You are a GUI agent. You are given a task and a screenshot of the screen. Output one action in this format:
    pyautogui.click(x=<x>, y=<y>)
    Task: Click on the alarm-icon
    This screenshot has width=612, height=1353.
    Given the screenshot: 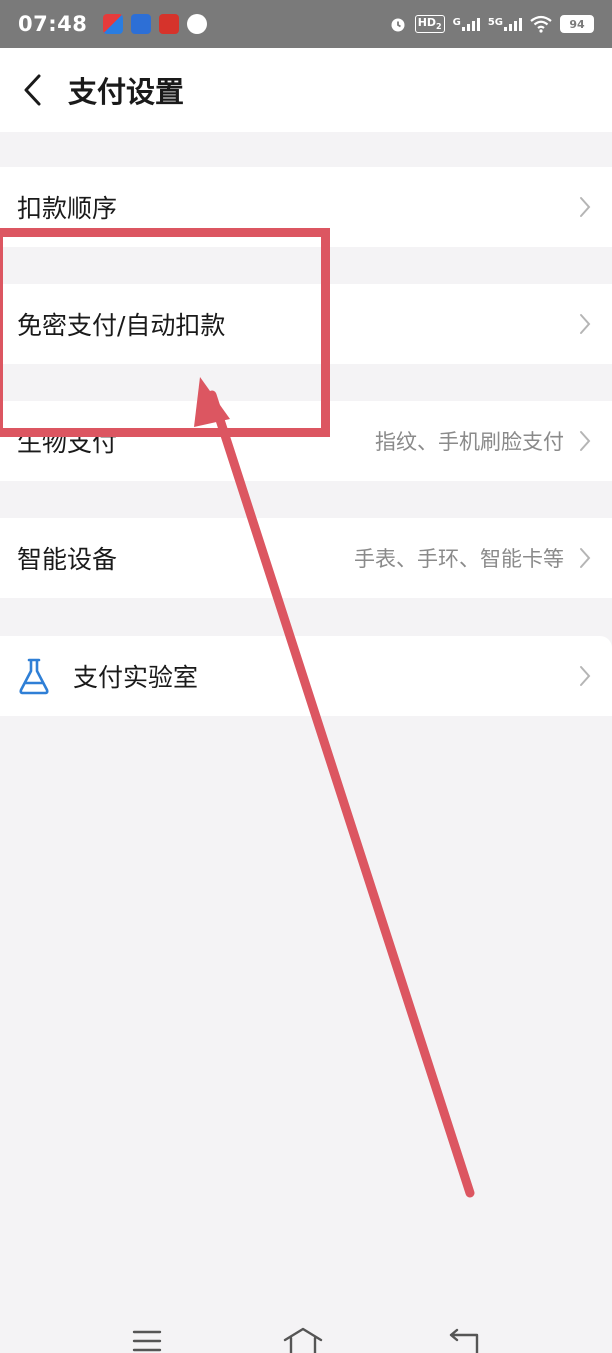 What is the action you would take?
    pyautogui.click(x=398, y=25)
    